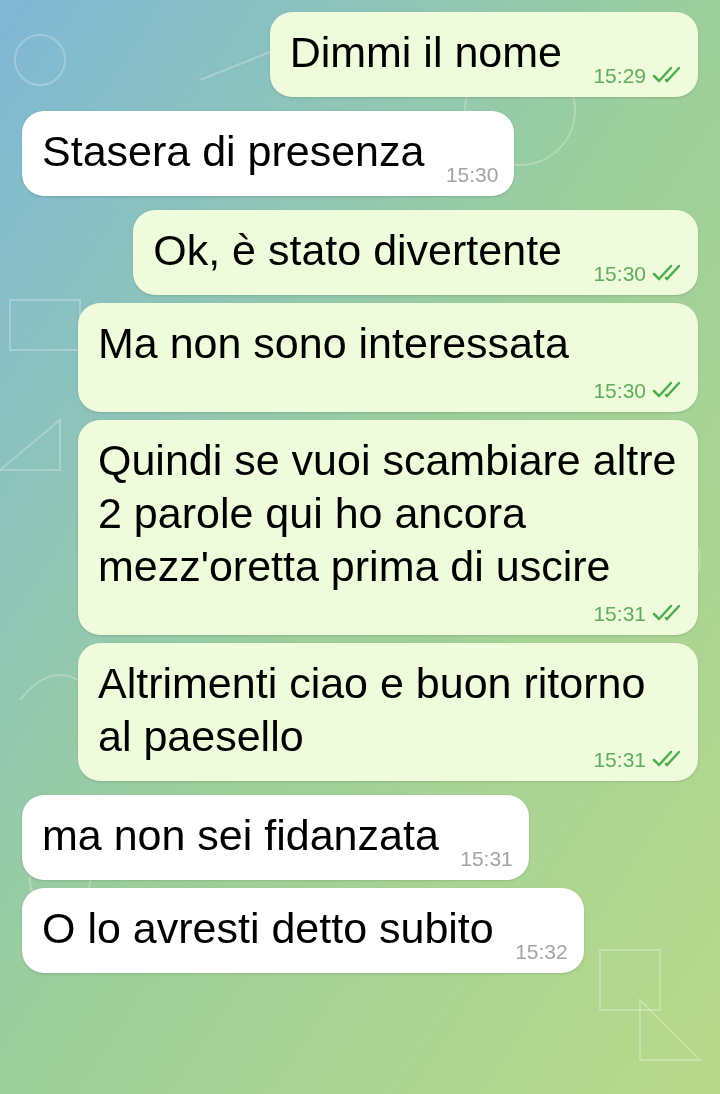 Image resolution: width=720 pixels, height=1094 pixels. What do you see at coordinates (268, 928) in the screenshot?
I see `message-text: O lo avresti detto subito` at bounding box center [268, 928].